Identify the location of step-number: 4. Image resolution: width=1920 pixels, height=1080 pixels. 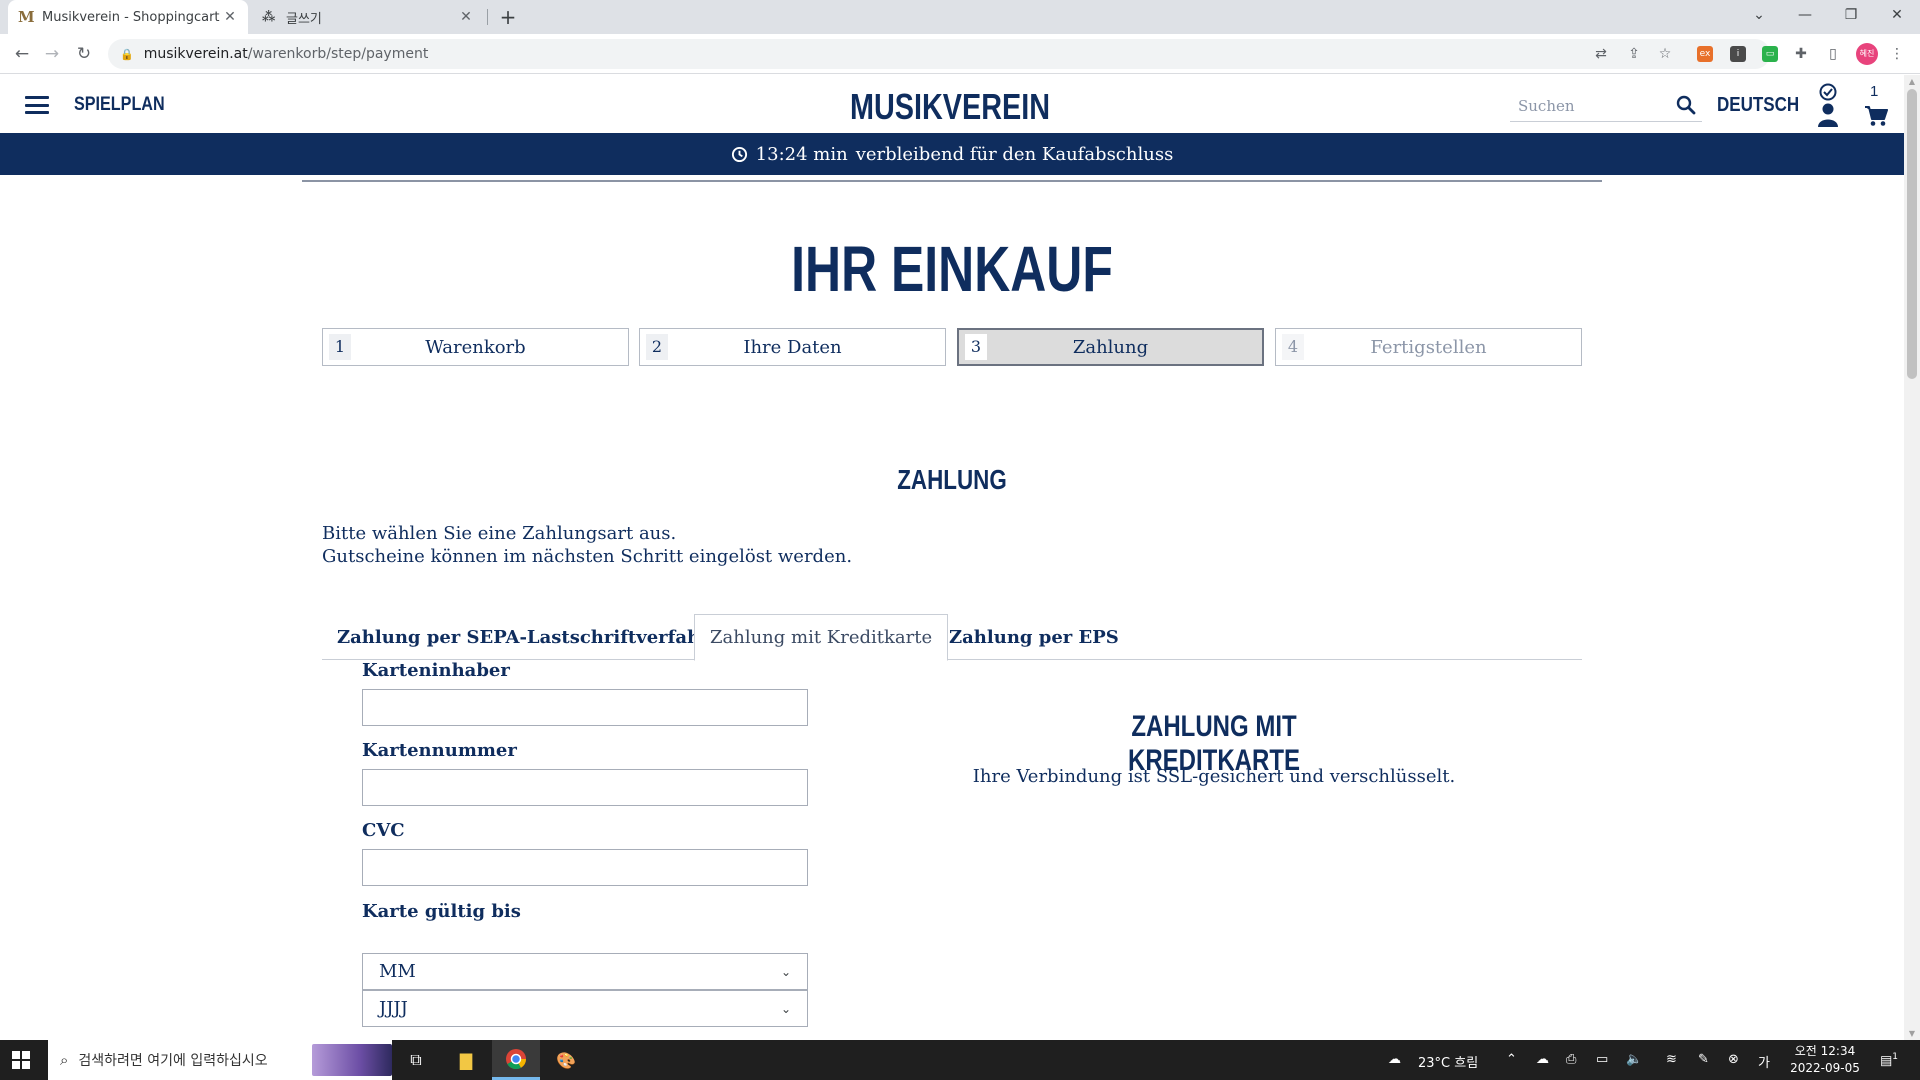
(1293, 347).